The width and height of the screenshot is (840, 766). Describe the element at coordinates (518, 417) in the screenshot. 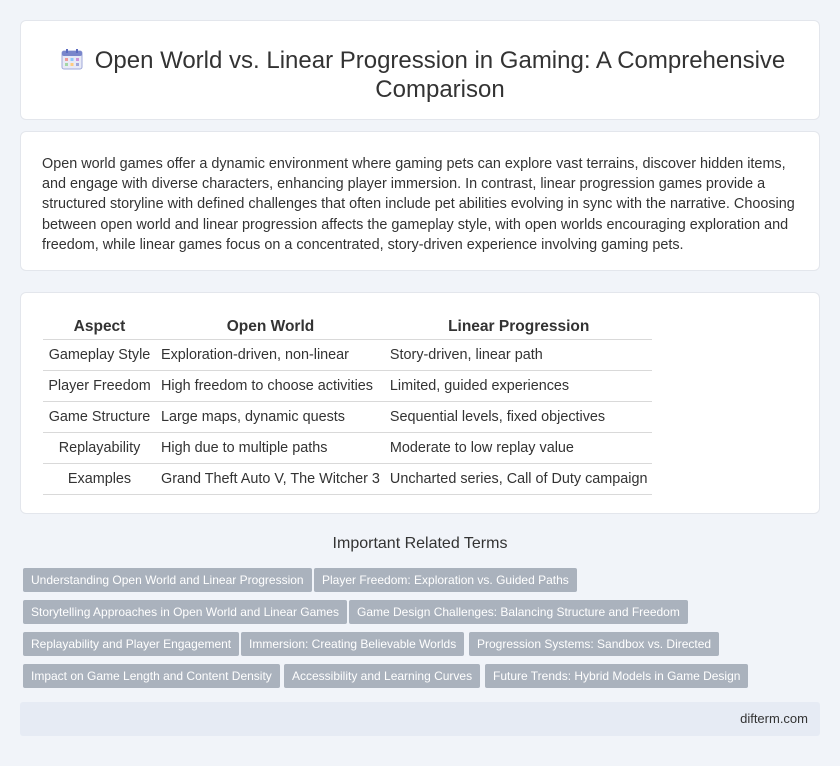

I see `table-cell: Sequential levels, fixed objectives` at that location.